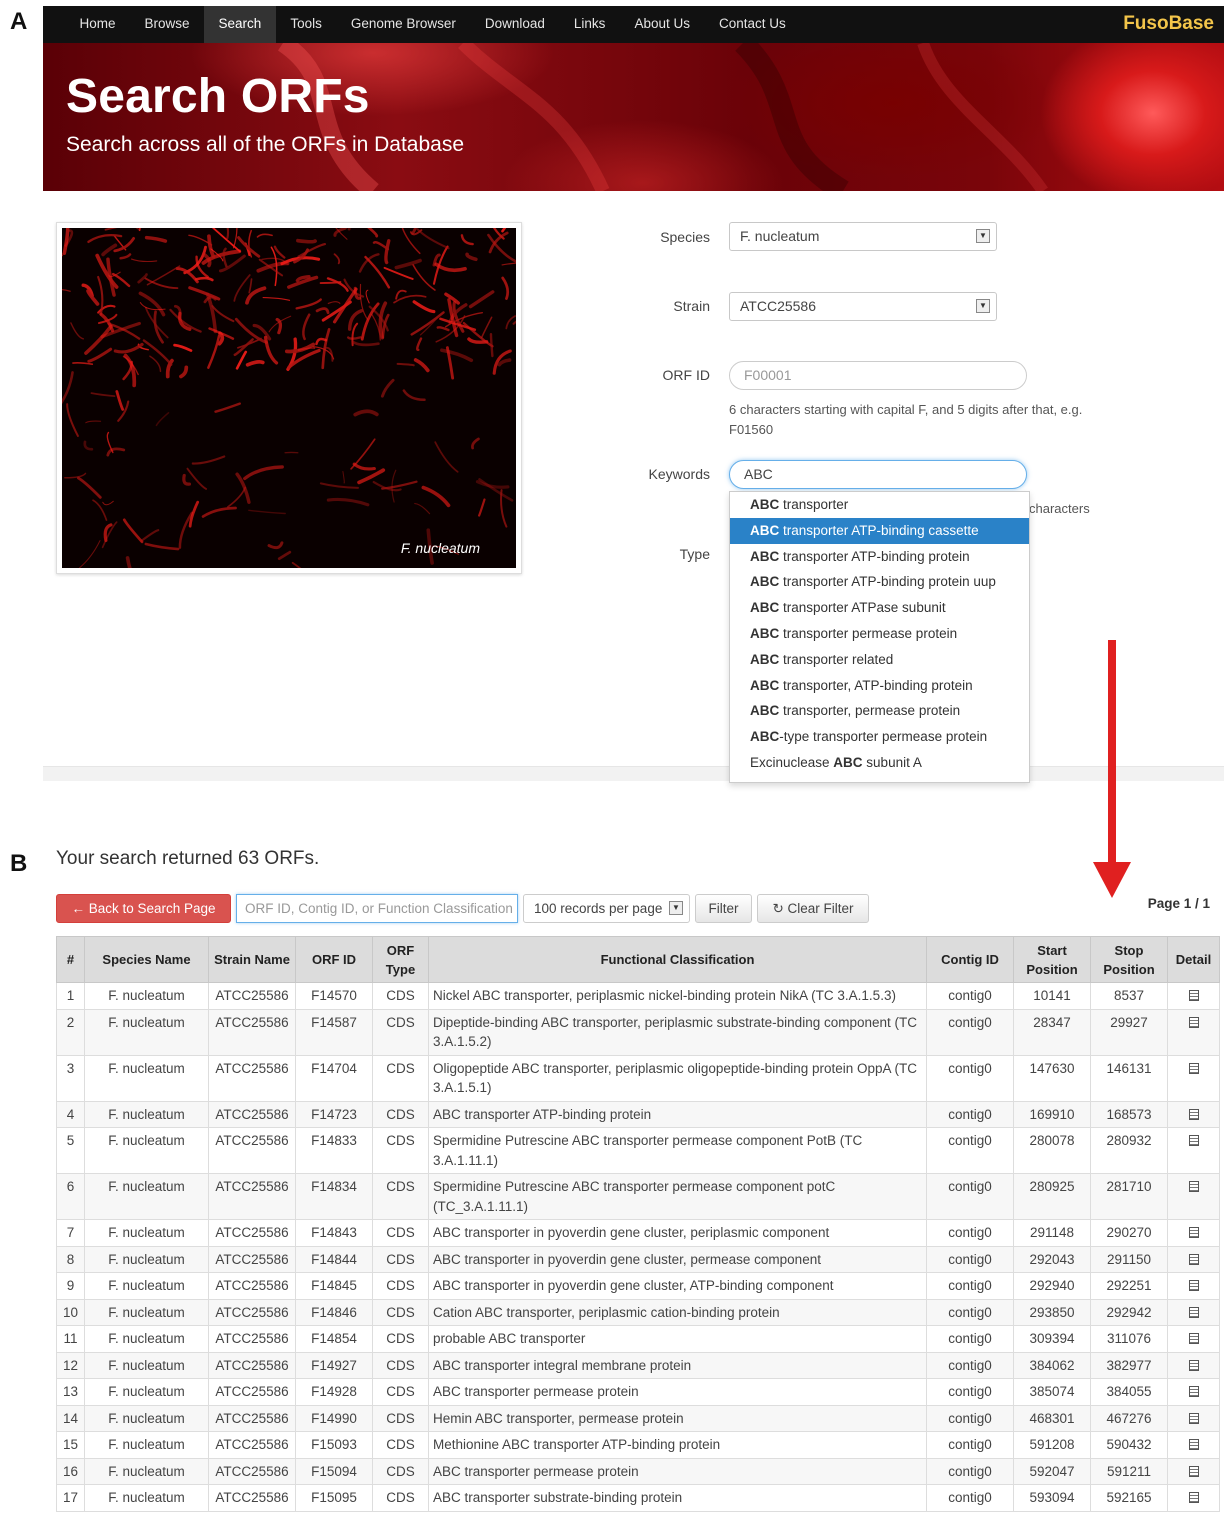 The image size is (1224, 1539). What do you see at coordinates (723, 908) in the screenshot?
I see `filter-button: Filter` at bounding box center [723, 908].